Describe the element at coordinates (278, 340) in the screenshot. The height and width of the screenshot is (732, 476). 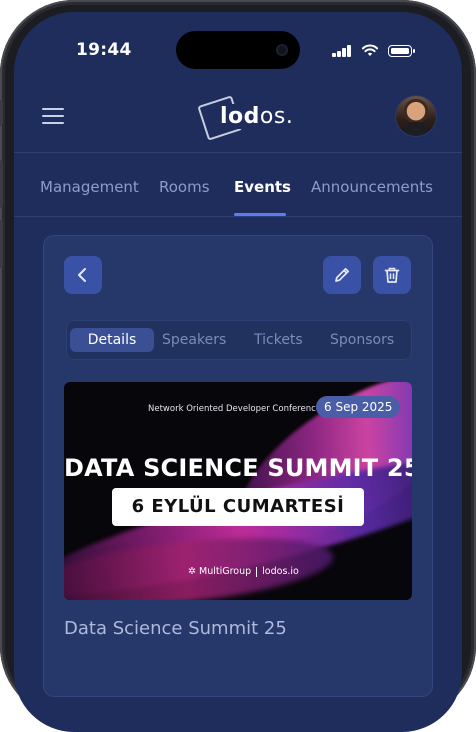
I see `subtab-tickets: Tickets` at that location.